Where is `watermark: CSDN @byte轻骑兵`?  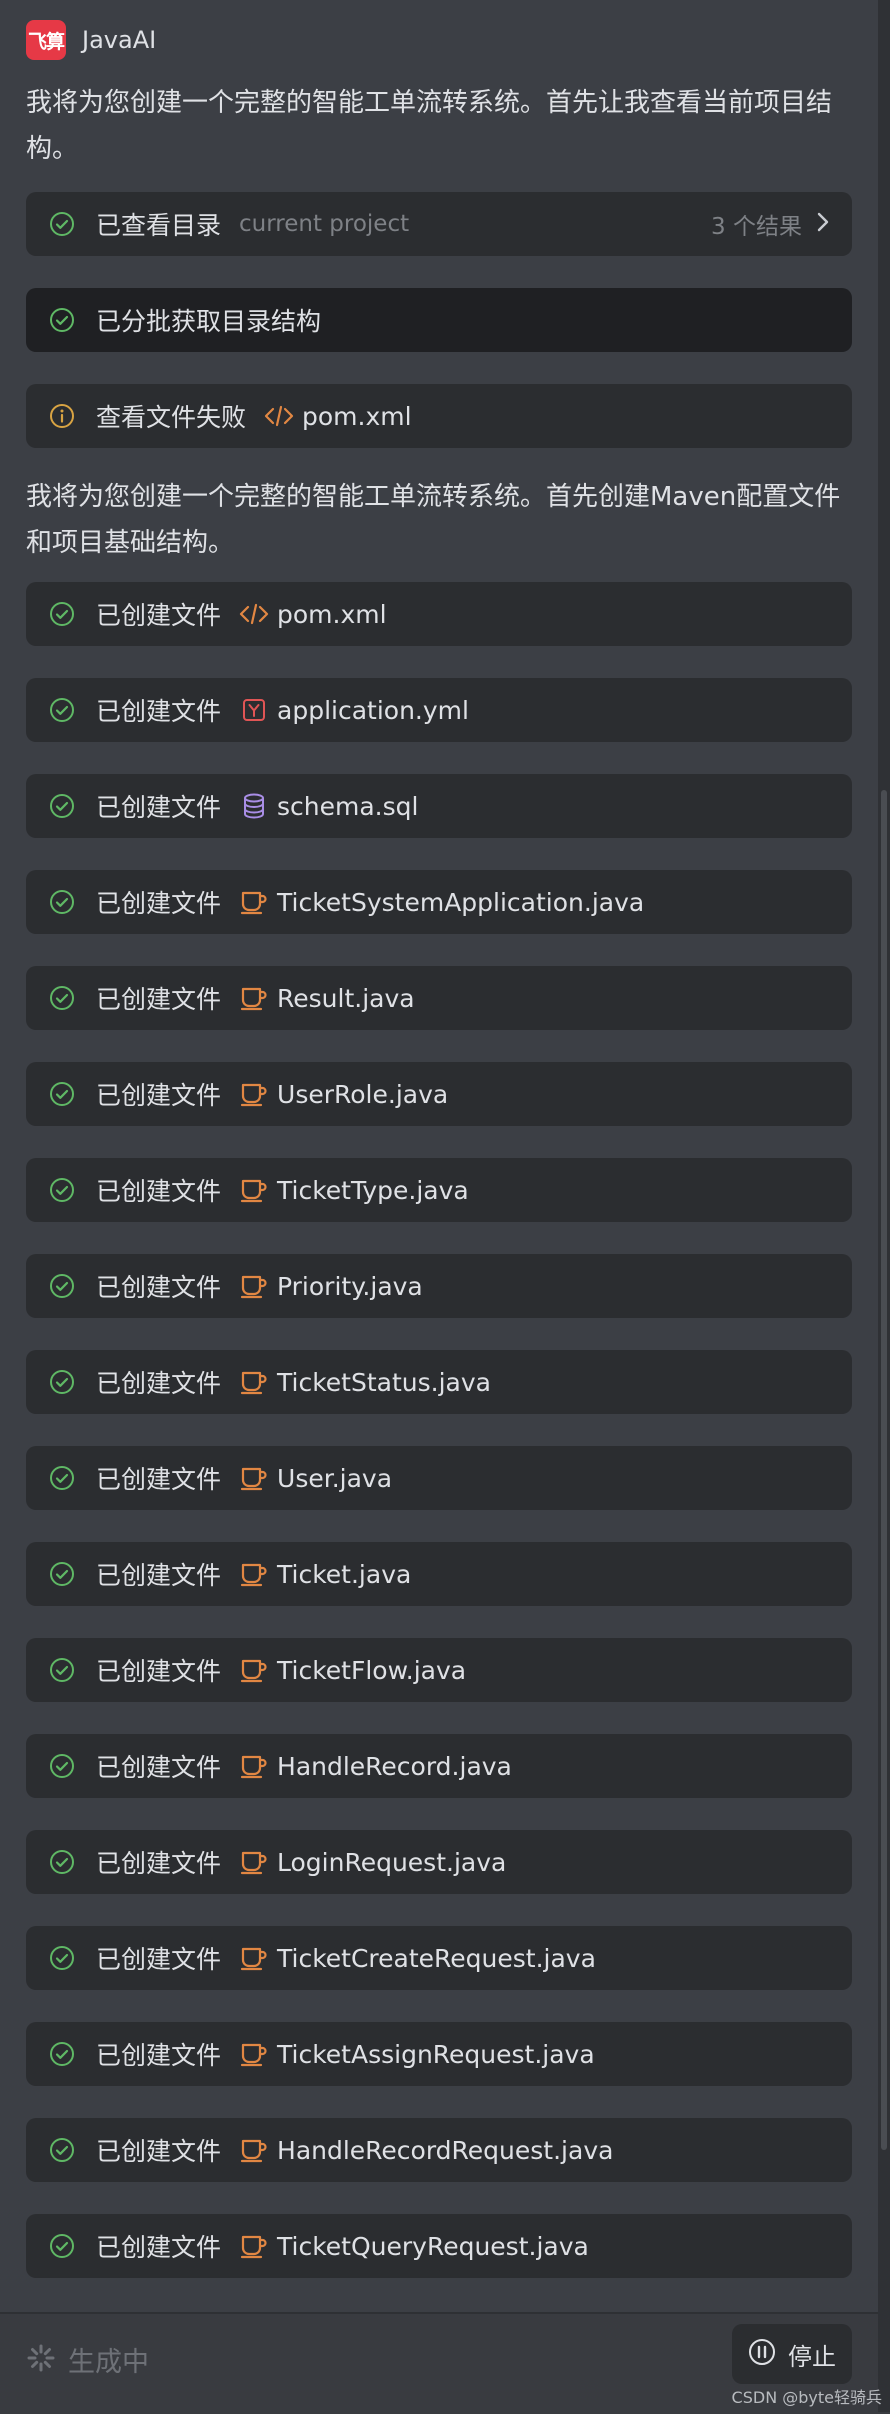
watermark: CSDN @byte轻骑兵 is located at coordinates (806, 2397).